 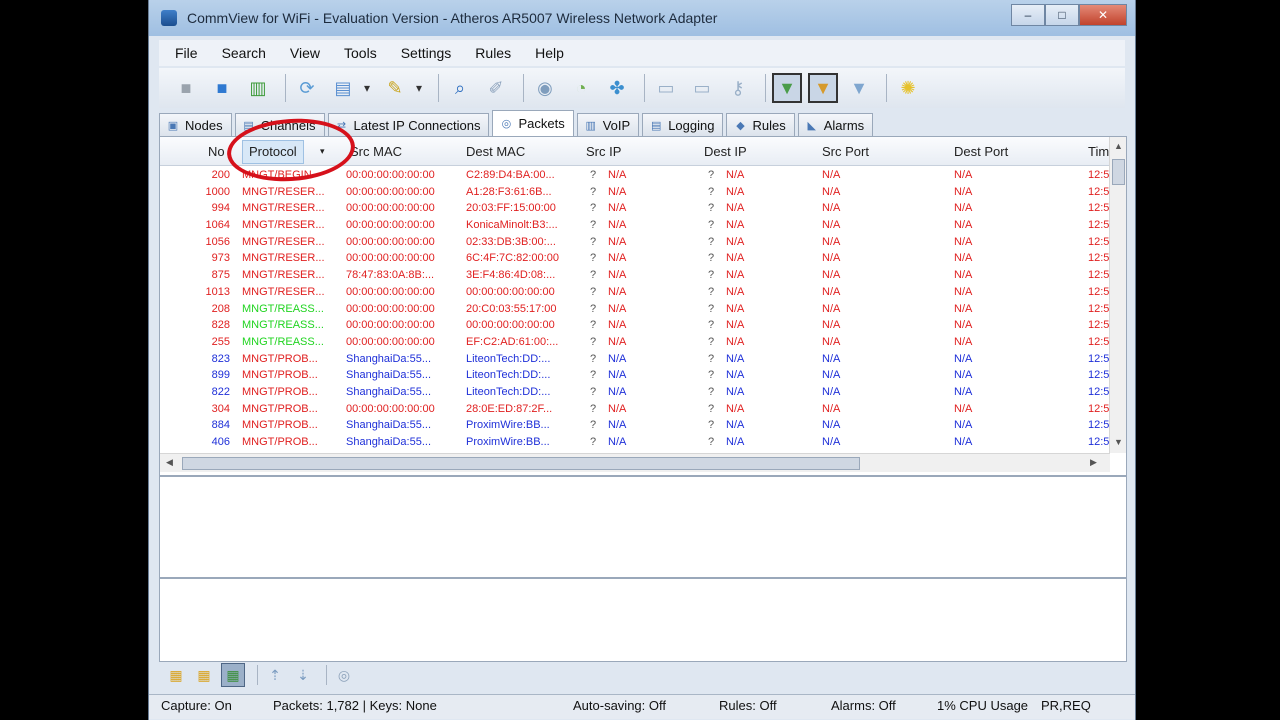 What do you see at coordinates (301, 53) in the screenshot?
I see `menu-view: View` at bounding box center [301, 53].